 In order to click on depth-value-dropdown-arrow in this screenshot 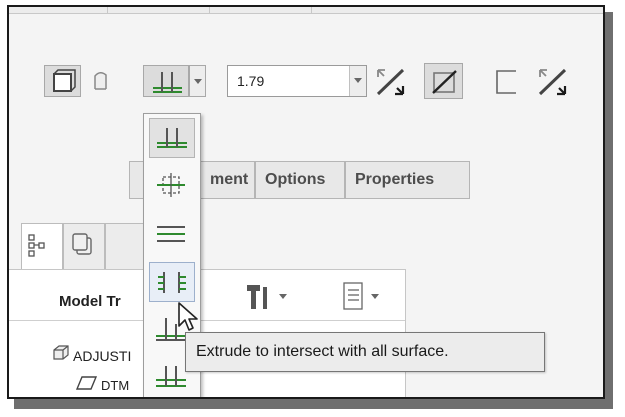, I will do `click(357, 81)`.